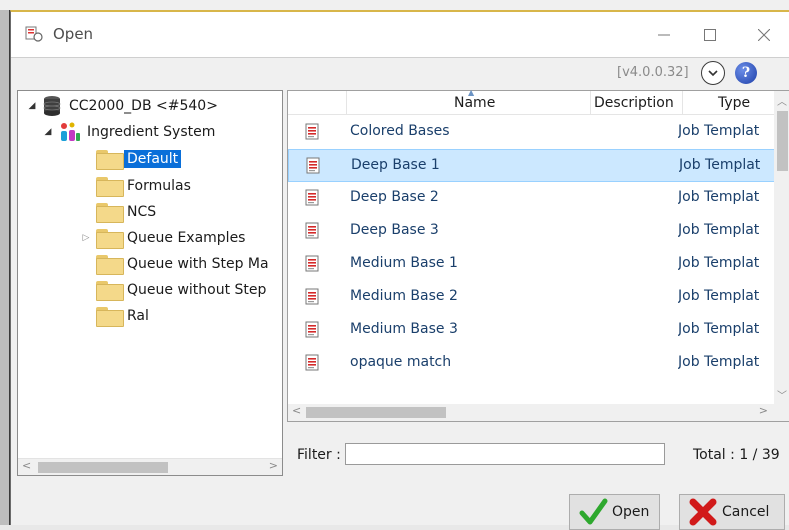  What do you see at coordinates (782, 394) in the screenshot?
I see `scroll-down-icon: ﹀` at bounding box center [782, 394].